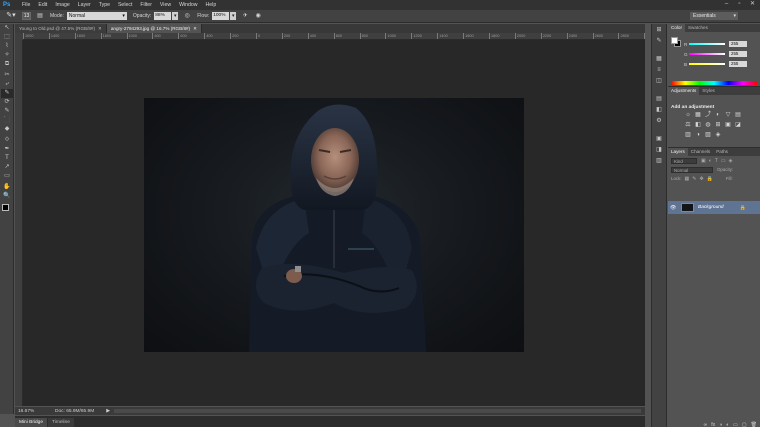 This screenshot has height=427, width=760. What do you see at coordinates (687, 179) in the screenshot?
I see `lock-transparent-icon: ▦` at bounding box center [687, 179].